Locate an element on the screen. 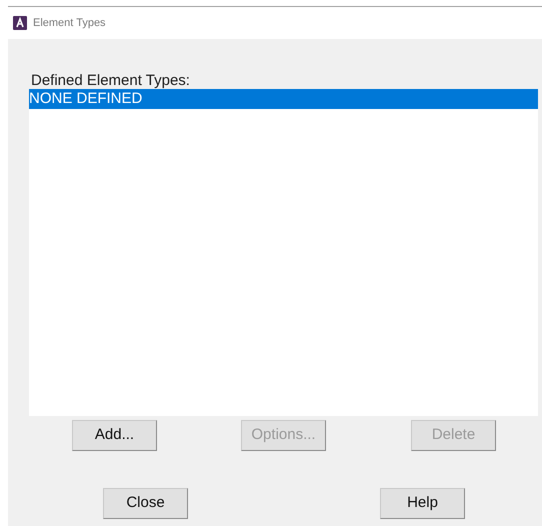 The image size is (542, 526). list-label: Defined Element Types: is located at coordinates (111, 80).